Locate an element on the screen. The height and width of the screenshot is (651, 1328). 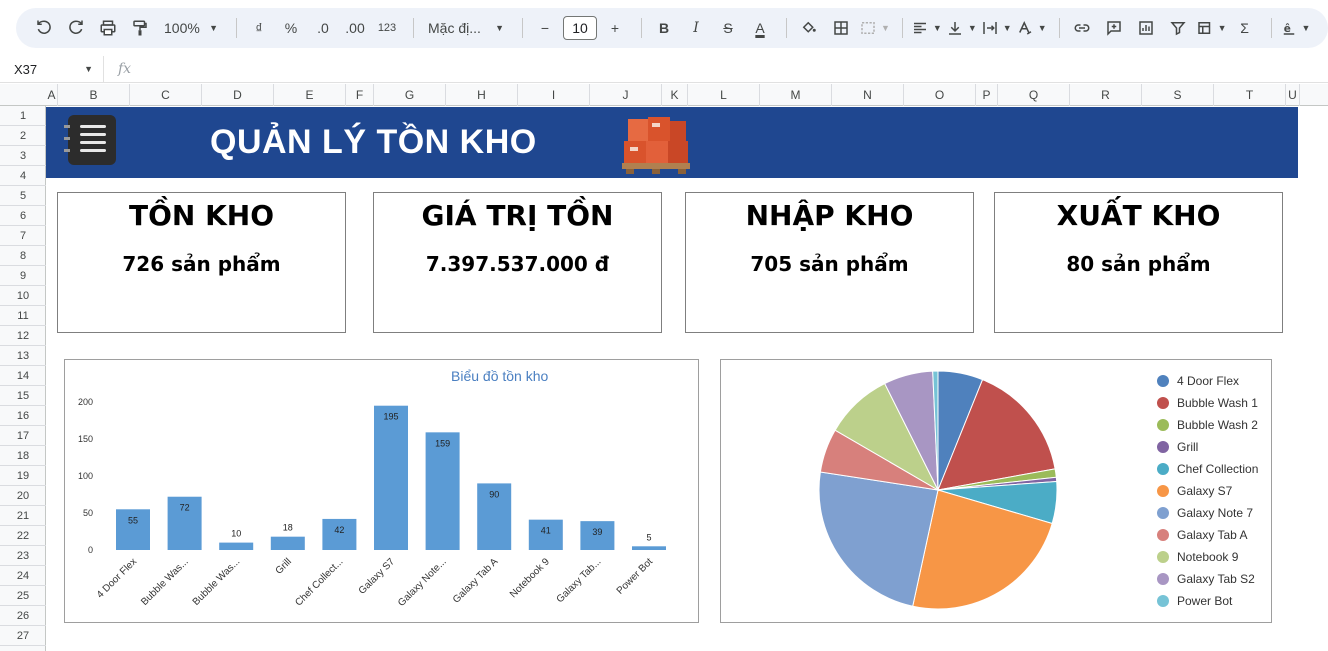
legend-item: Galaxy Note 7 is located at coordinates (1207, 513).